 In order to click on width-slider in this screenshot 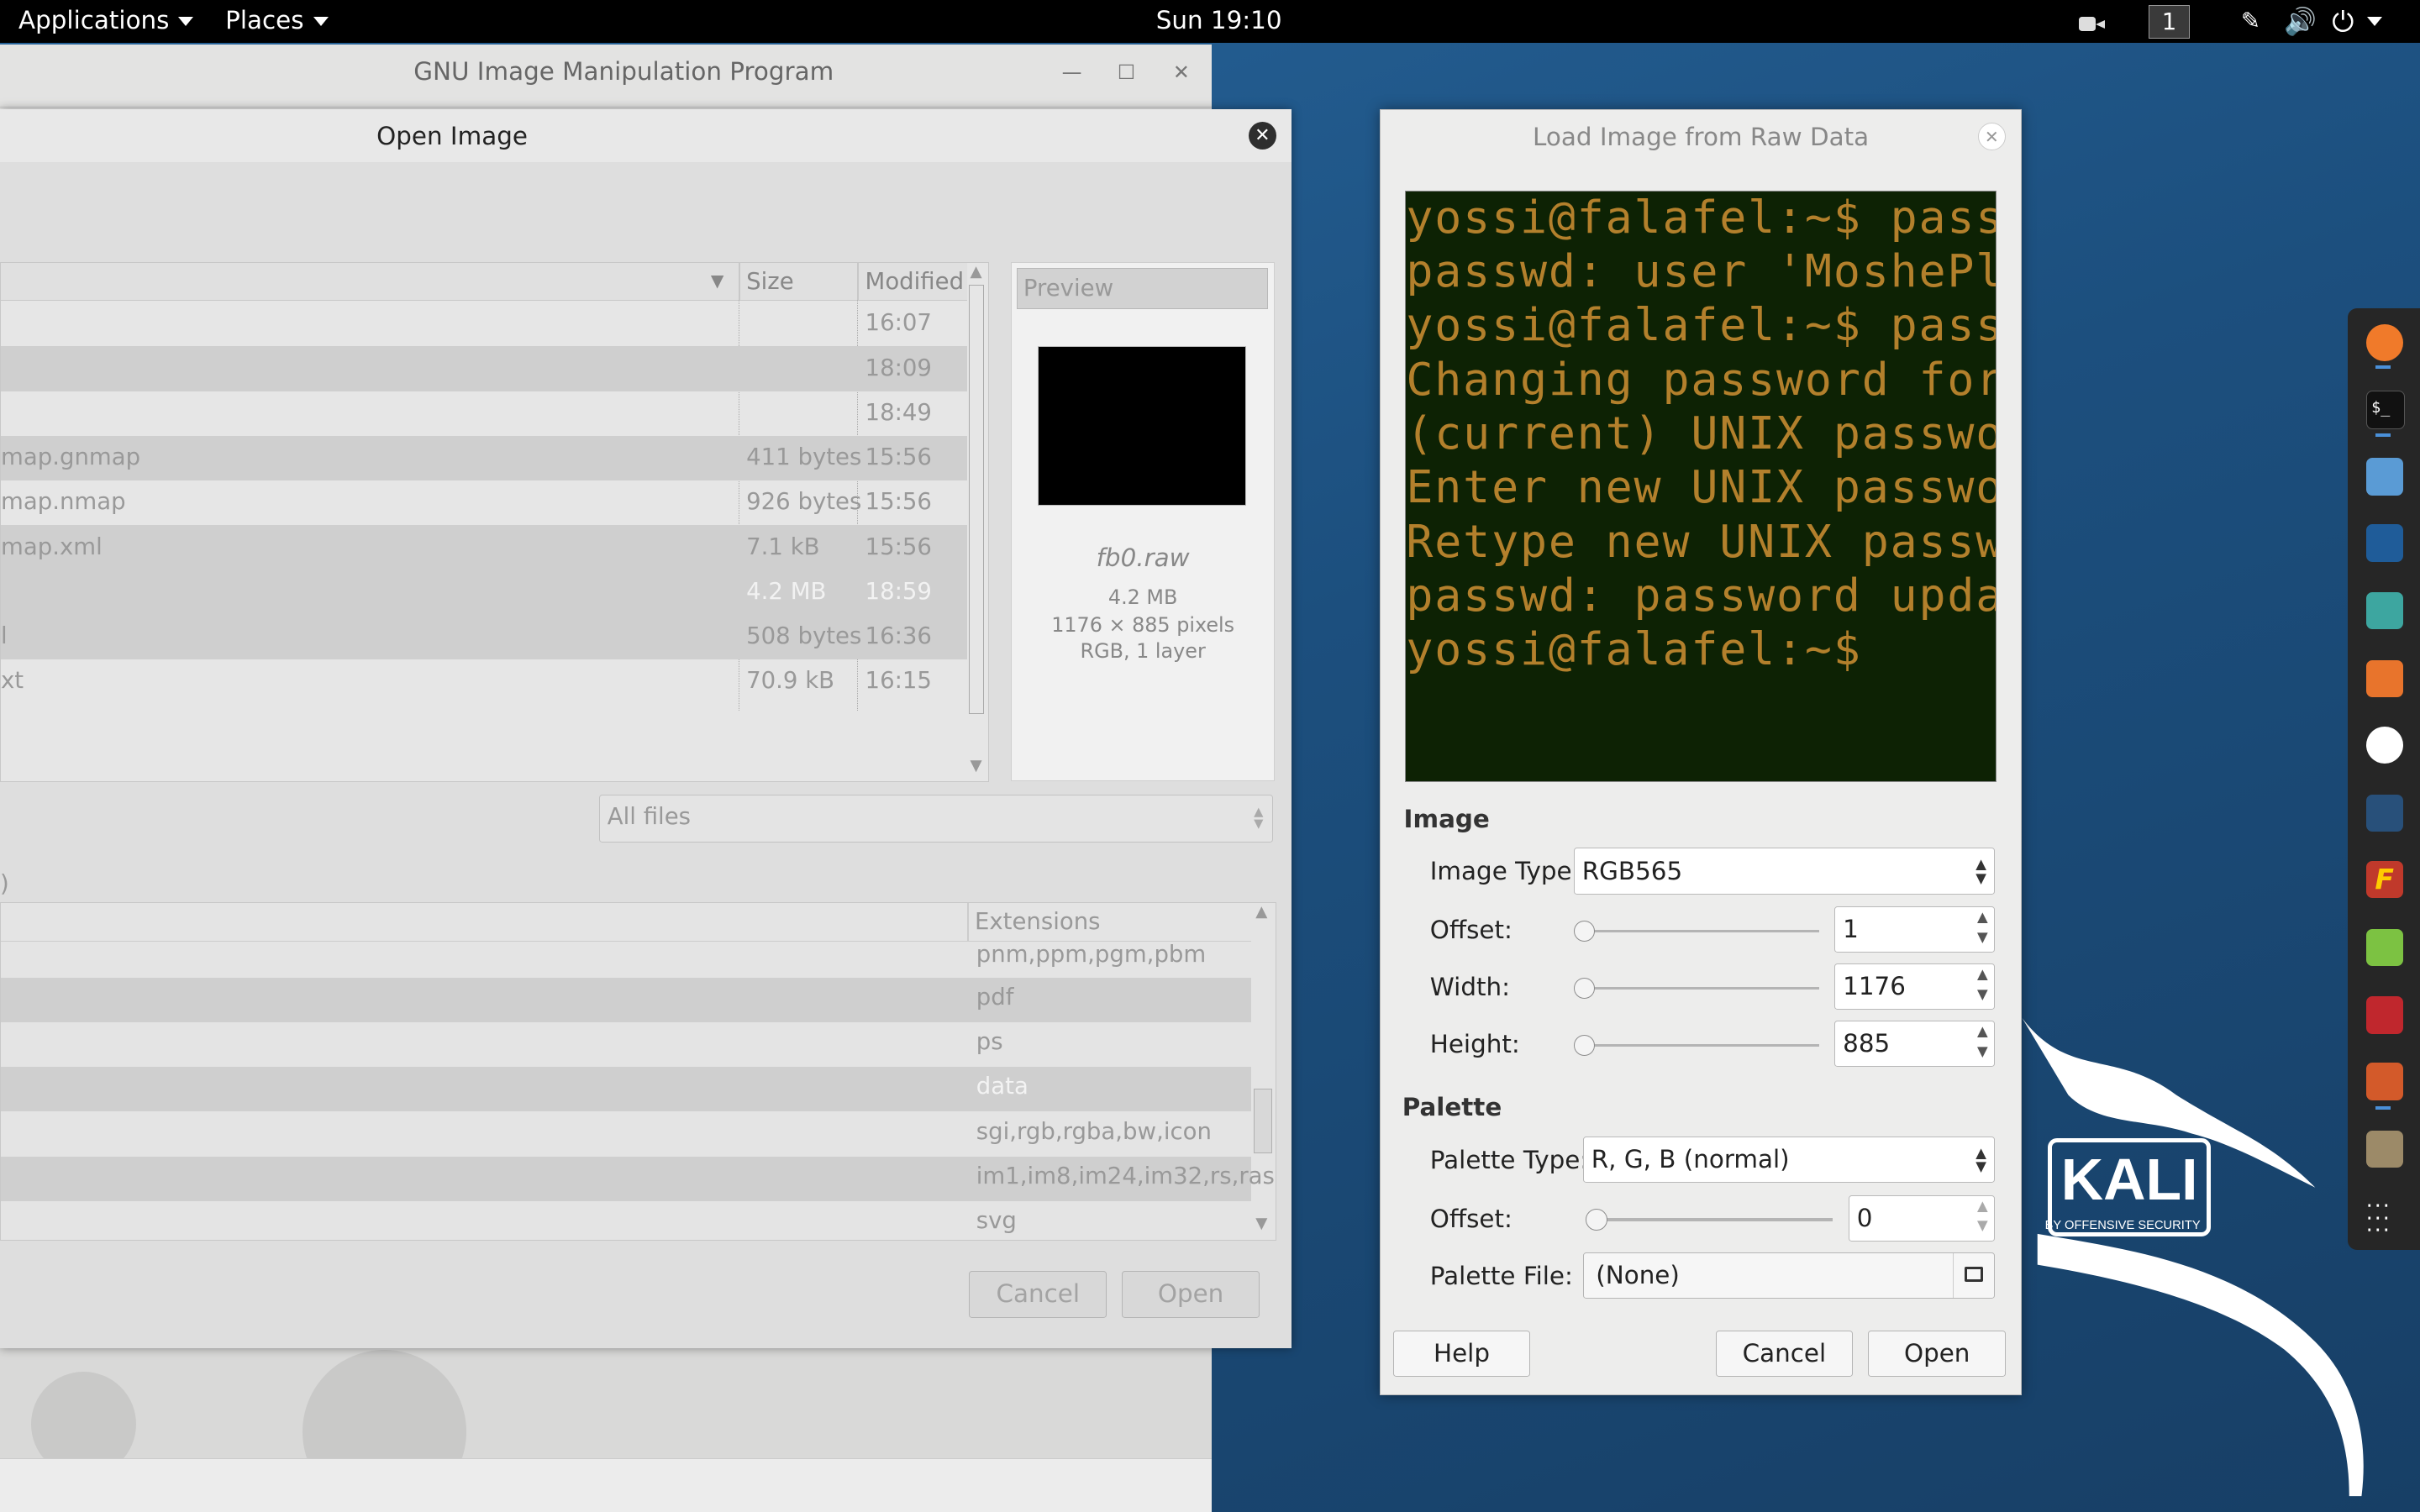, I will do `click(1701, 988)`.